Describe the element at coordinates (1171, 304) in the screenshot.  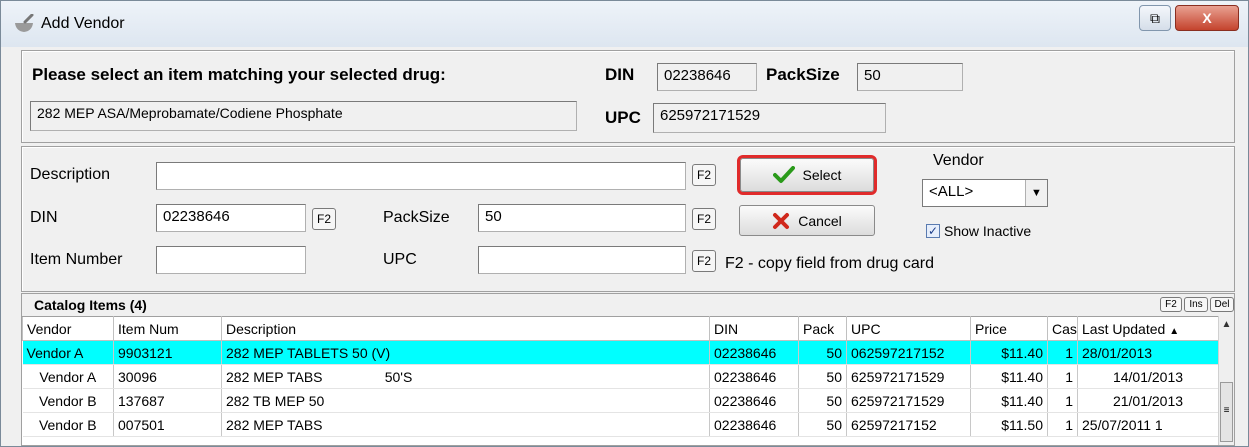
I see `f2-mini-button: F2` at that location.